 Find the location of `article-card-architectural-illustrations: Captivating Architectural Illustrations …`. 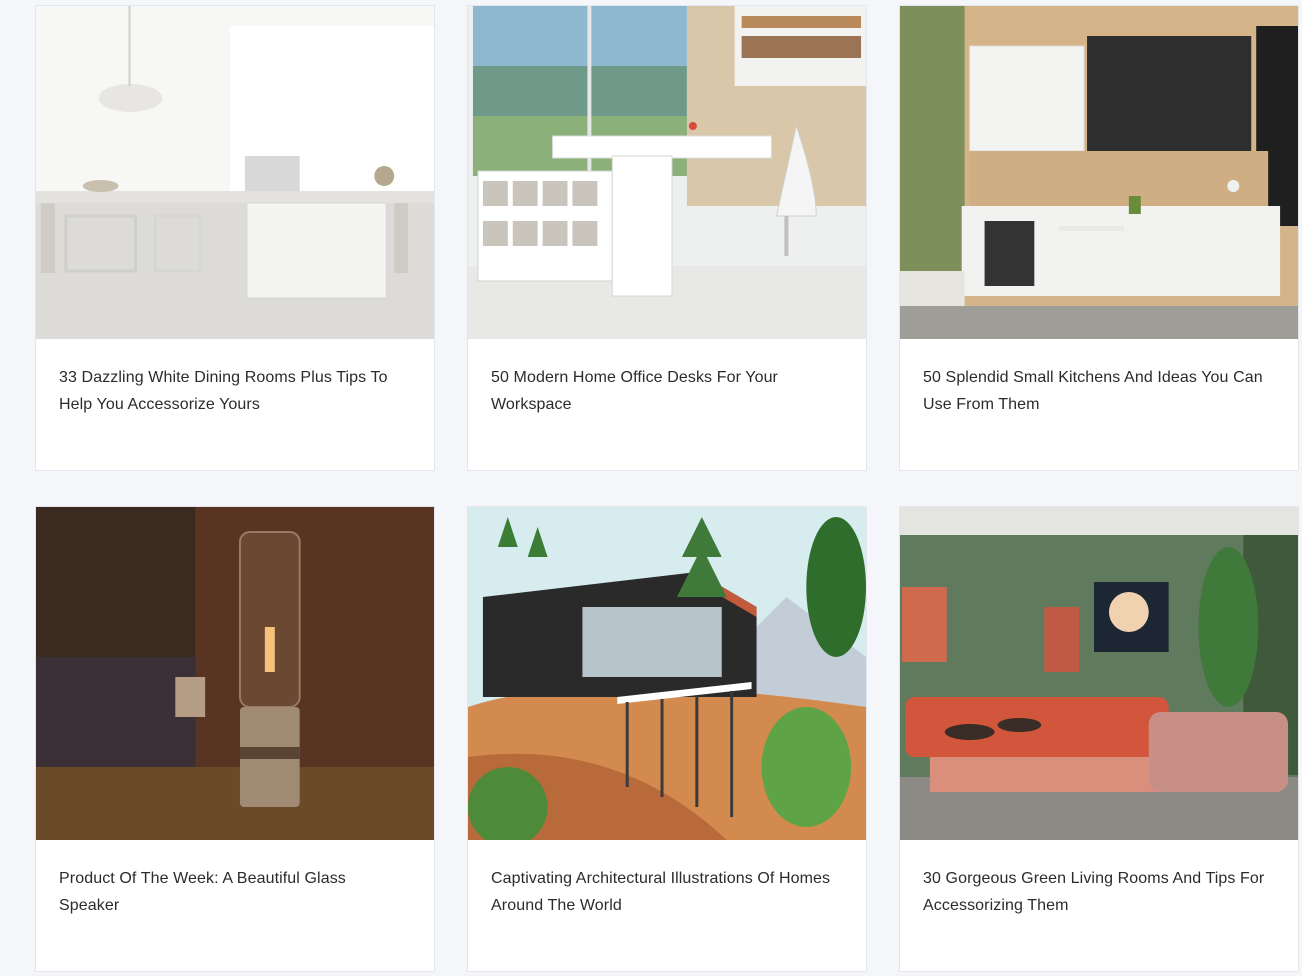

article-card-architectural-illustrations: Captivating Architectural Illustrations … is located at coordinates (667, 739).